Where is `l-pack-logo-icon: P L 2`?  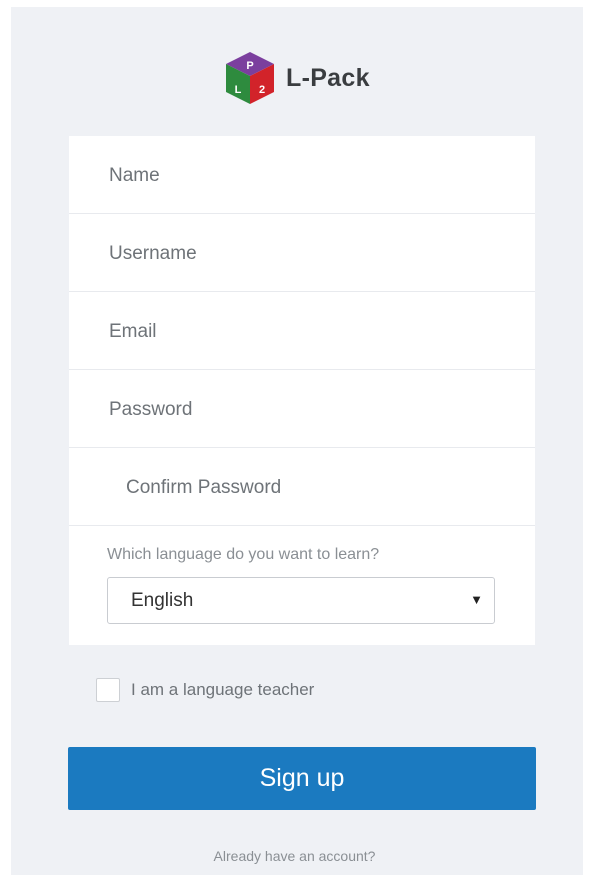
l-pack-logo-icon: P L 2 is located at coordinates (250, 78).